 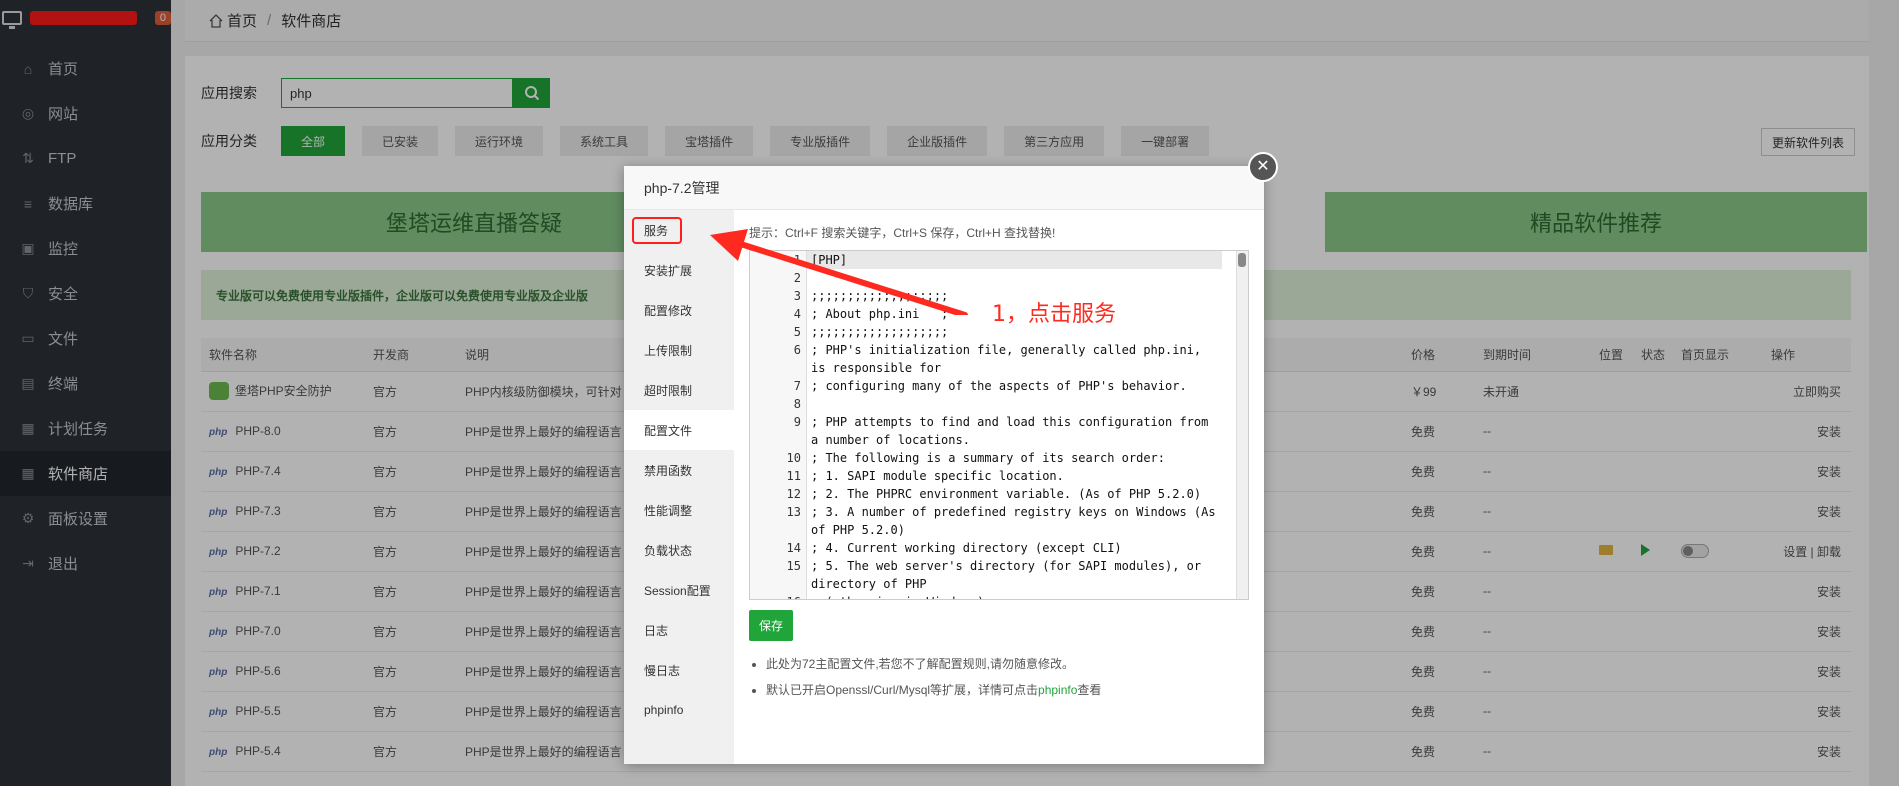 I want to click on modal-nav-item: phpinfo, so click(x=679, y=710).